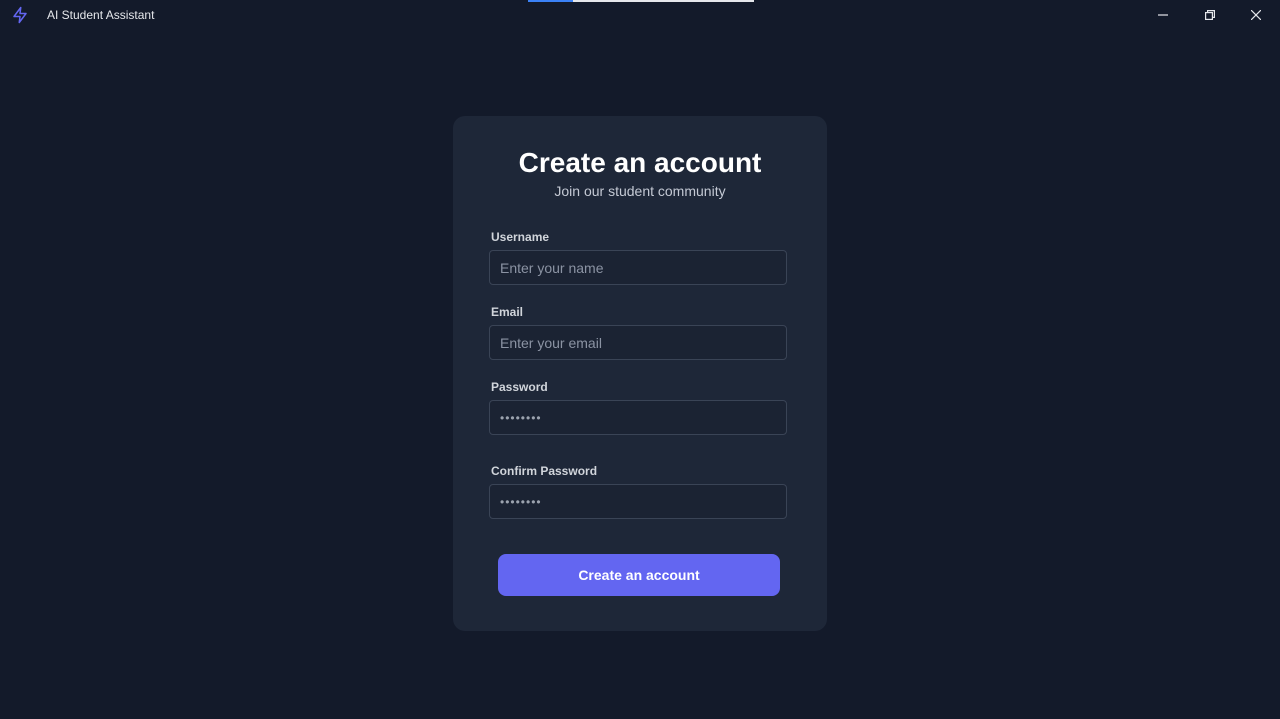  Describe the element at coordinates (638, 501) in the screenshot. I see `confirm-password-input` at that location.